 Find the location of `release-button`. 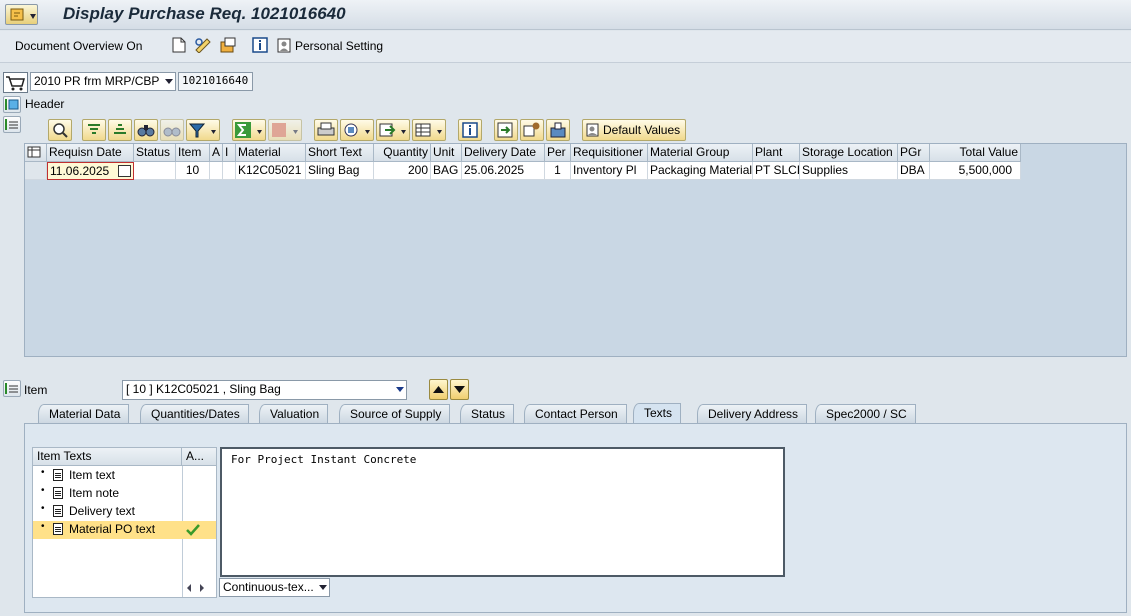

release-button is located at coordinates (558, 130).